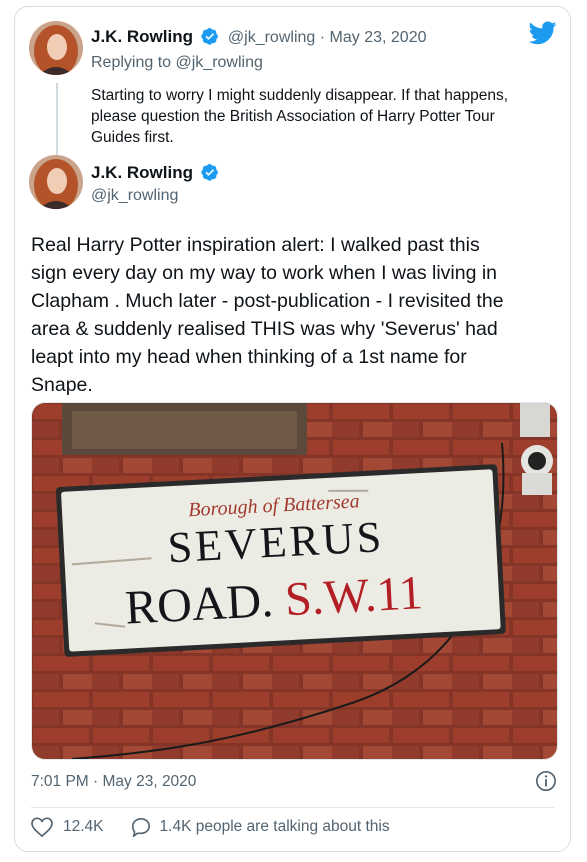 The image size is (587, 862). Describe the element at coordinates (546, 781) in the screenshot. I see `info-icon` at that location.